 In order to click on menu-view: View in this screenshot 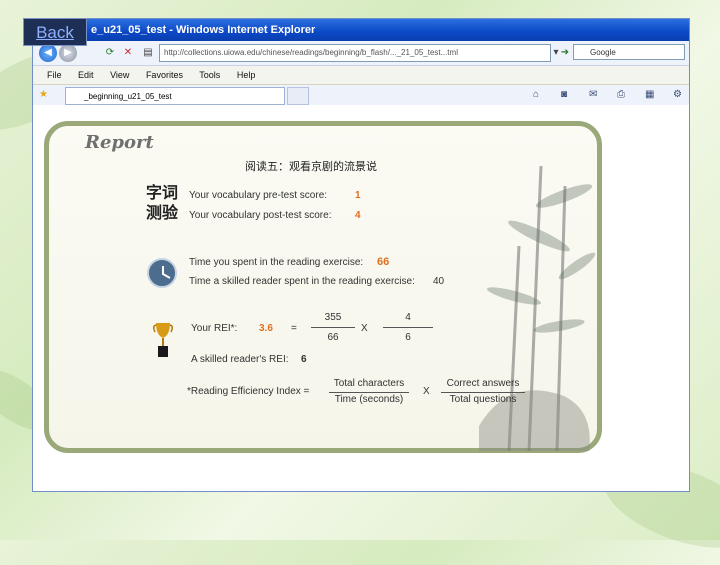, I will do `click(119, 75)`.